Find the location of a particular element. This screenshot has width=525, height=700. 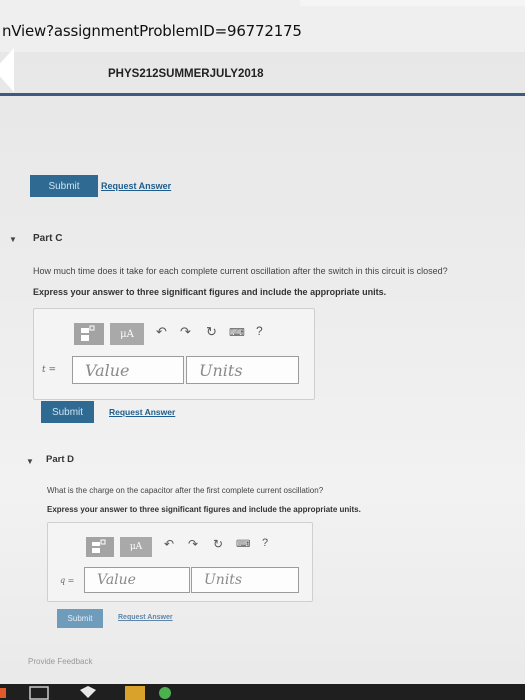

part-d-template-button is located at coordinates (100, 547).